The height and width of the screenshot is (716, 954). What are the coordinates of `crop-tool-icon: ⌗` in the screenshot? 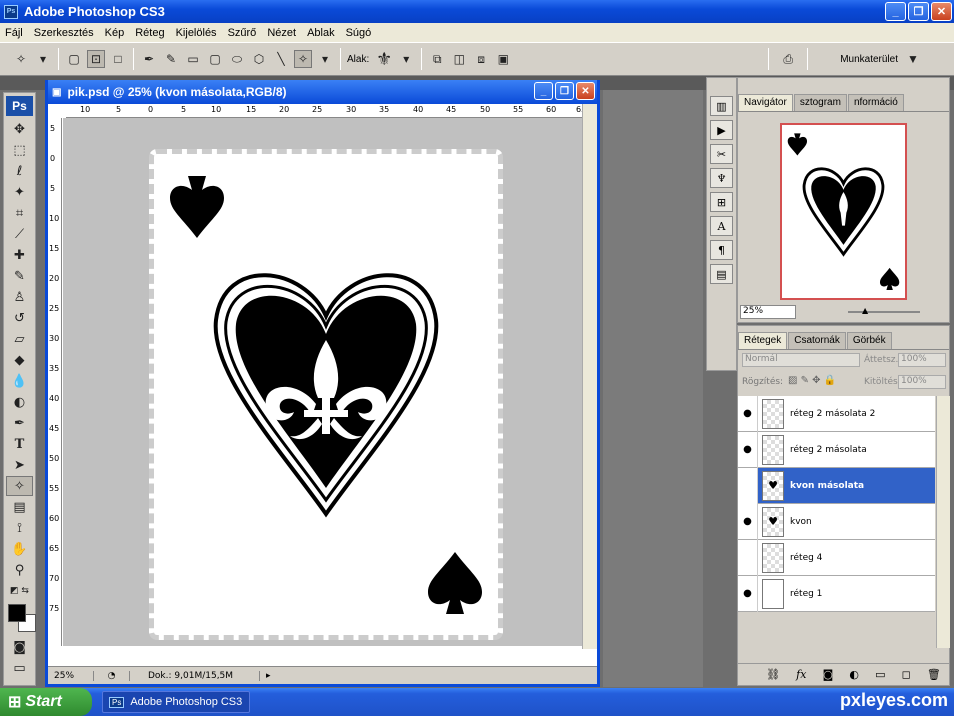 It's located at (19, 213).